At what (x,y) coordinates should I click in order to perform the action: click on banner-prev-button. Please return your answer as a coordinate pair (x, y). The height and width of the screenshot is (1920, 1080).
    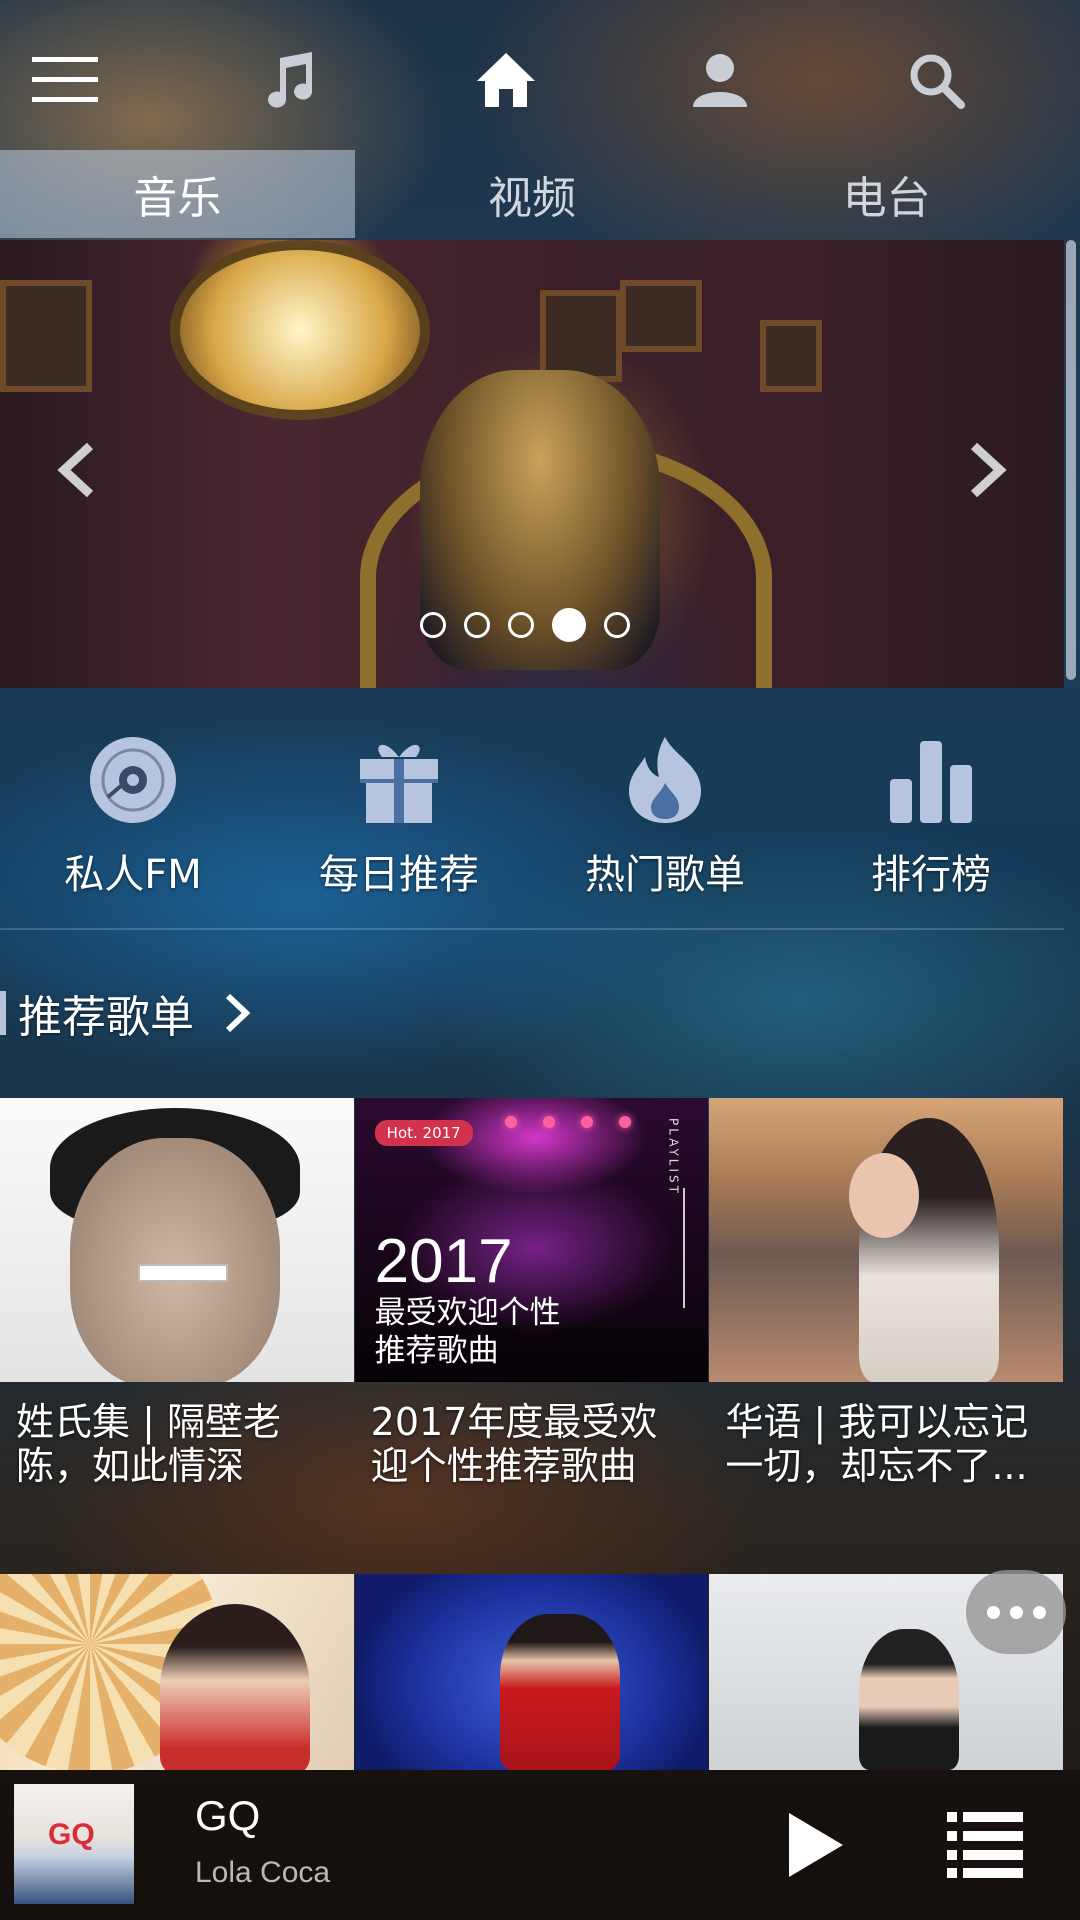
    Looking at the image, I should click on (76, 470).